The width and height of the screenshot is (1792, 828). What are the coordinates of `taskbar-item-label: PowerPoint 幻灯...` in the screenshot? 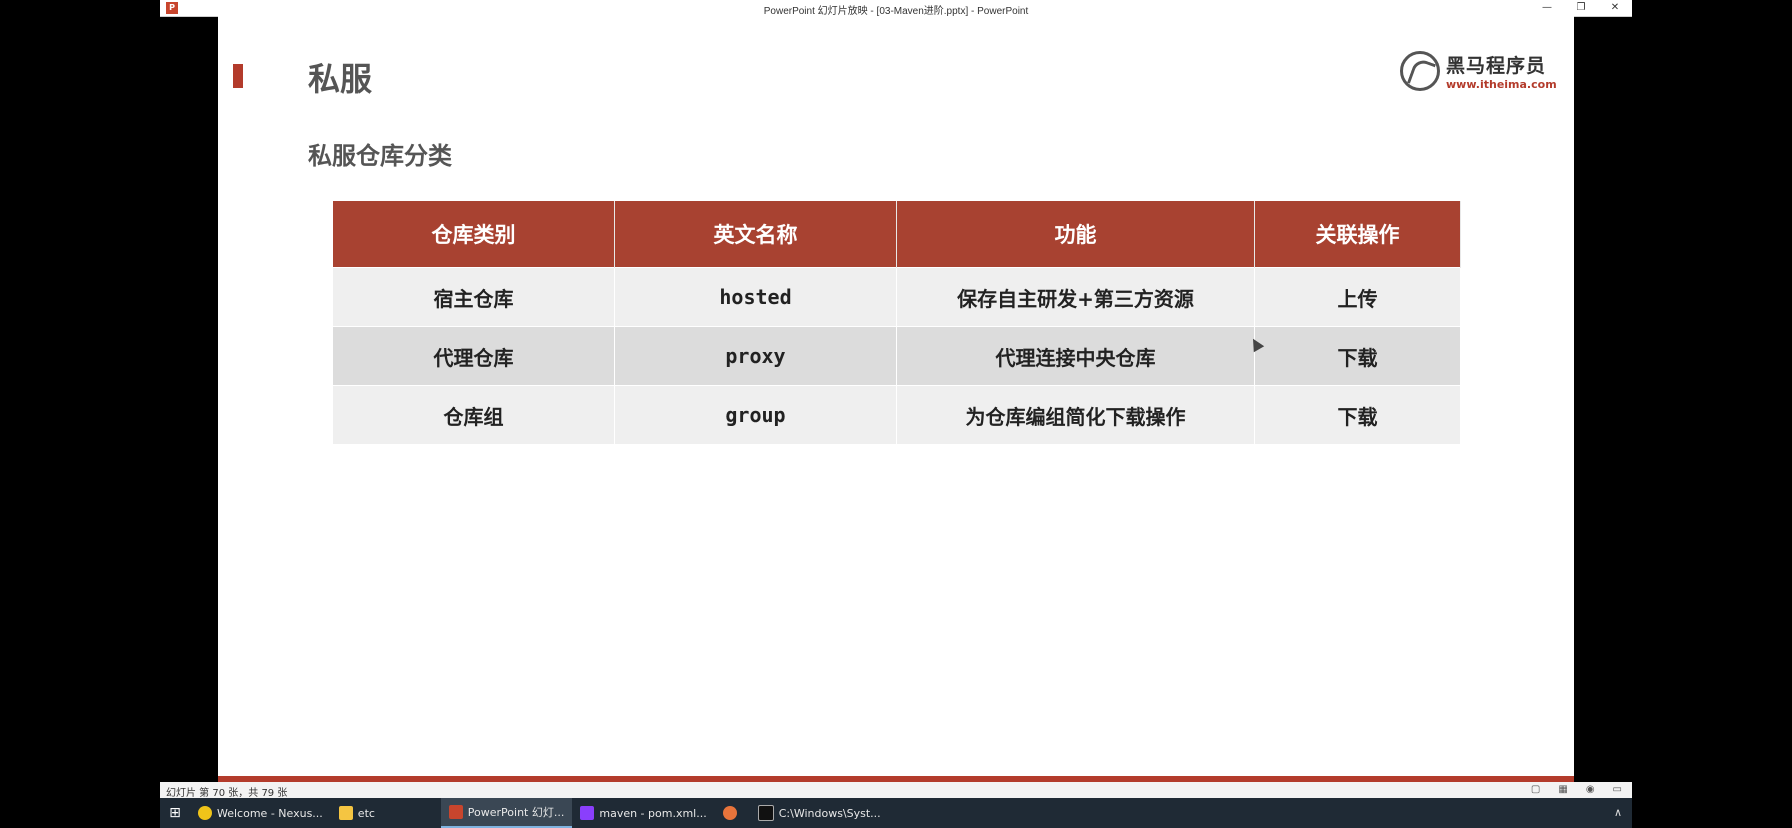 It's located at (516, 812).